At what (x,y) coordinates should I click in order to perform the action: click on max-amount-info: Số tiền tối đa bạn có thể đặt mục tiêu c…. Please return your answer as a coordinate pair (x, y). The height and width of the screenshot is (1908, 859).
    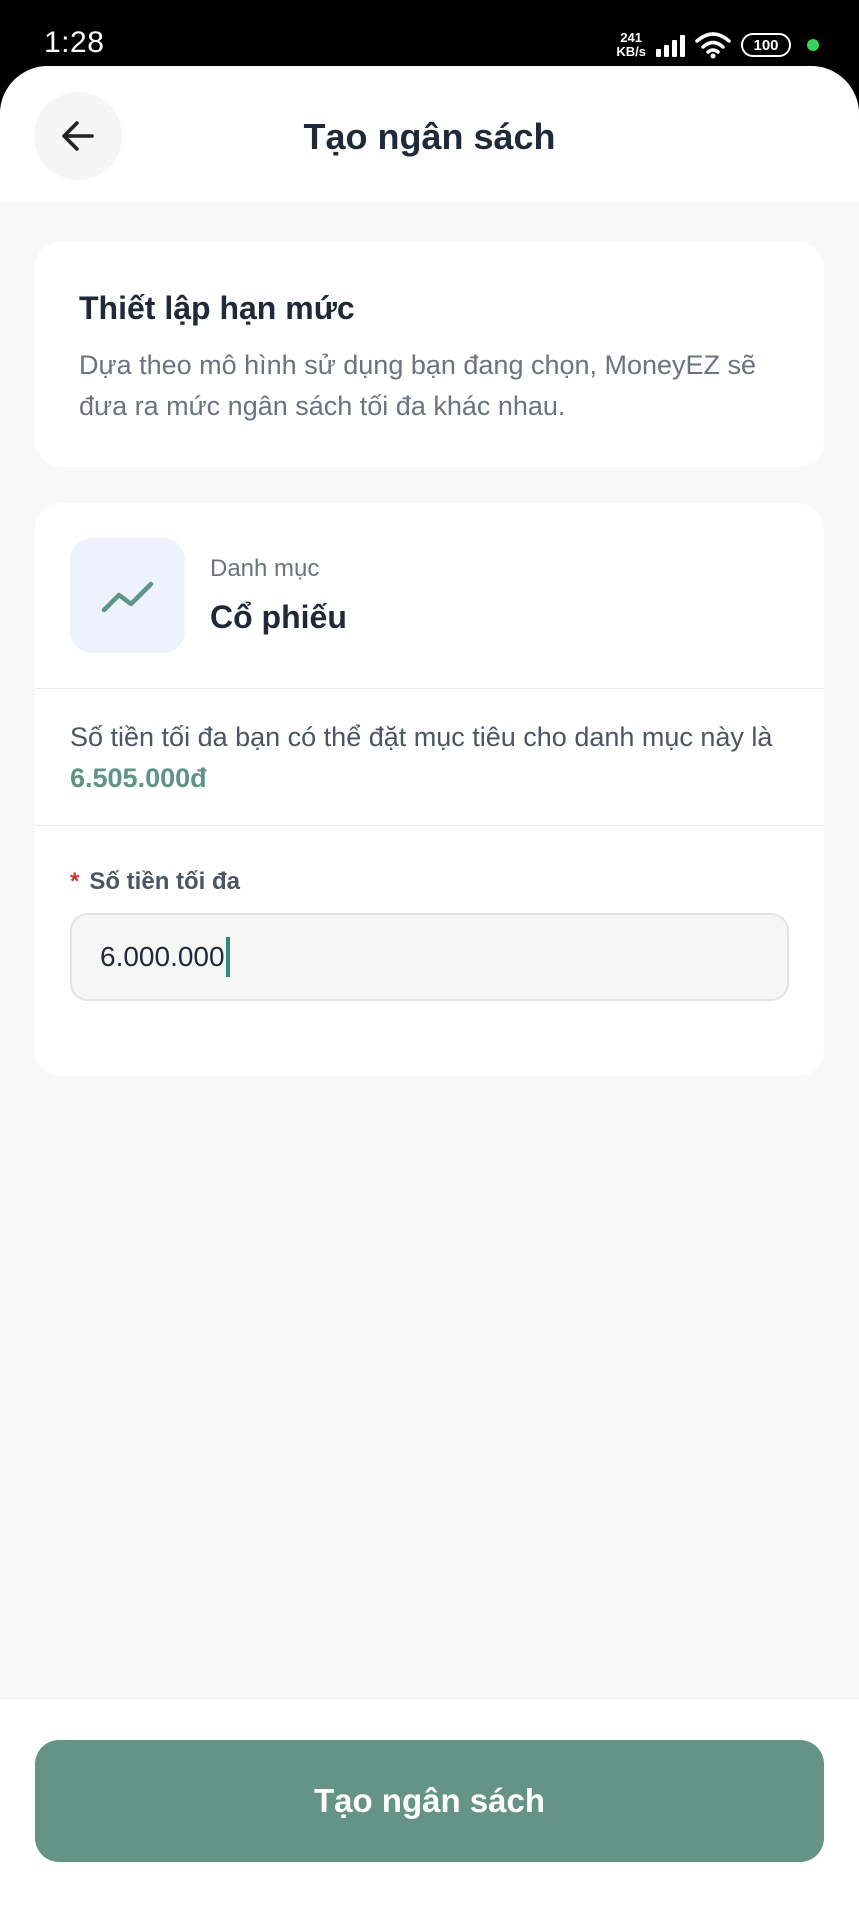
    Looking at the image, I should click on (429, 757).